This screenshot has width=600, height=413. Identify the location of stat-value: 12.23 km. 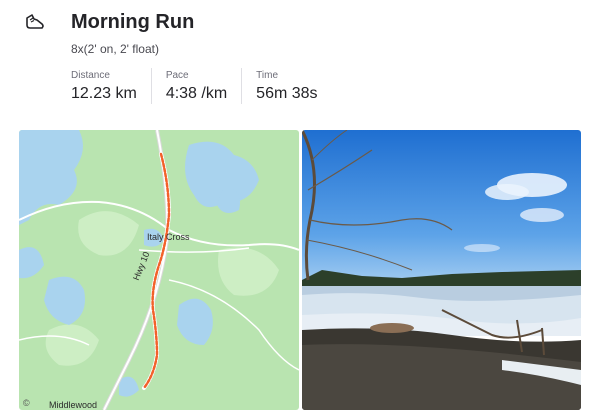
(104, 93).